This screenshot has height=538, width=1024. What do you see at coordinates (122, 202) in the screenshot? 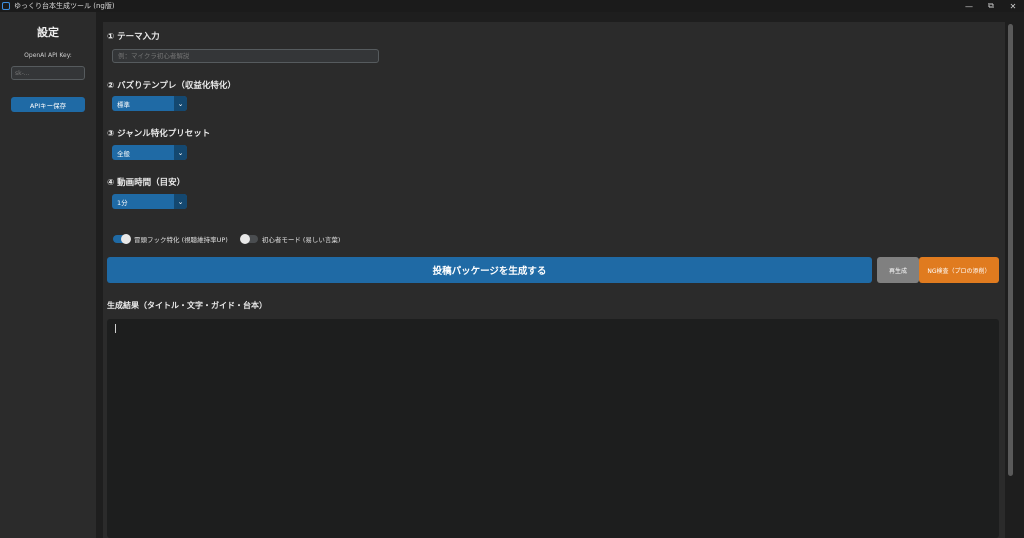
I see `duration-selected: 1分` at bounding box center [122, 202].